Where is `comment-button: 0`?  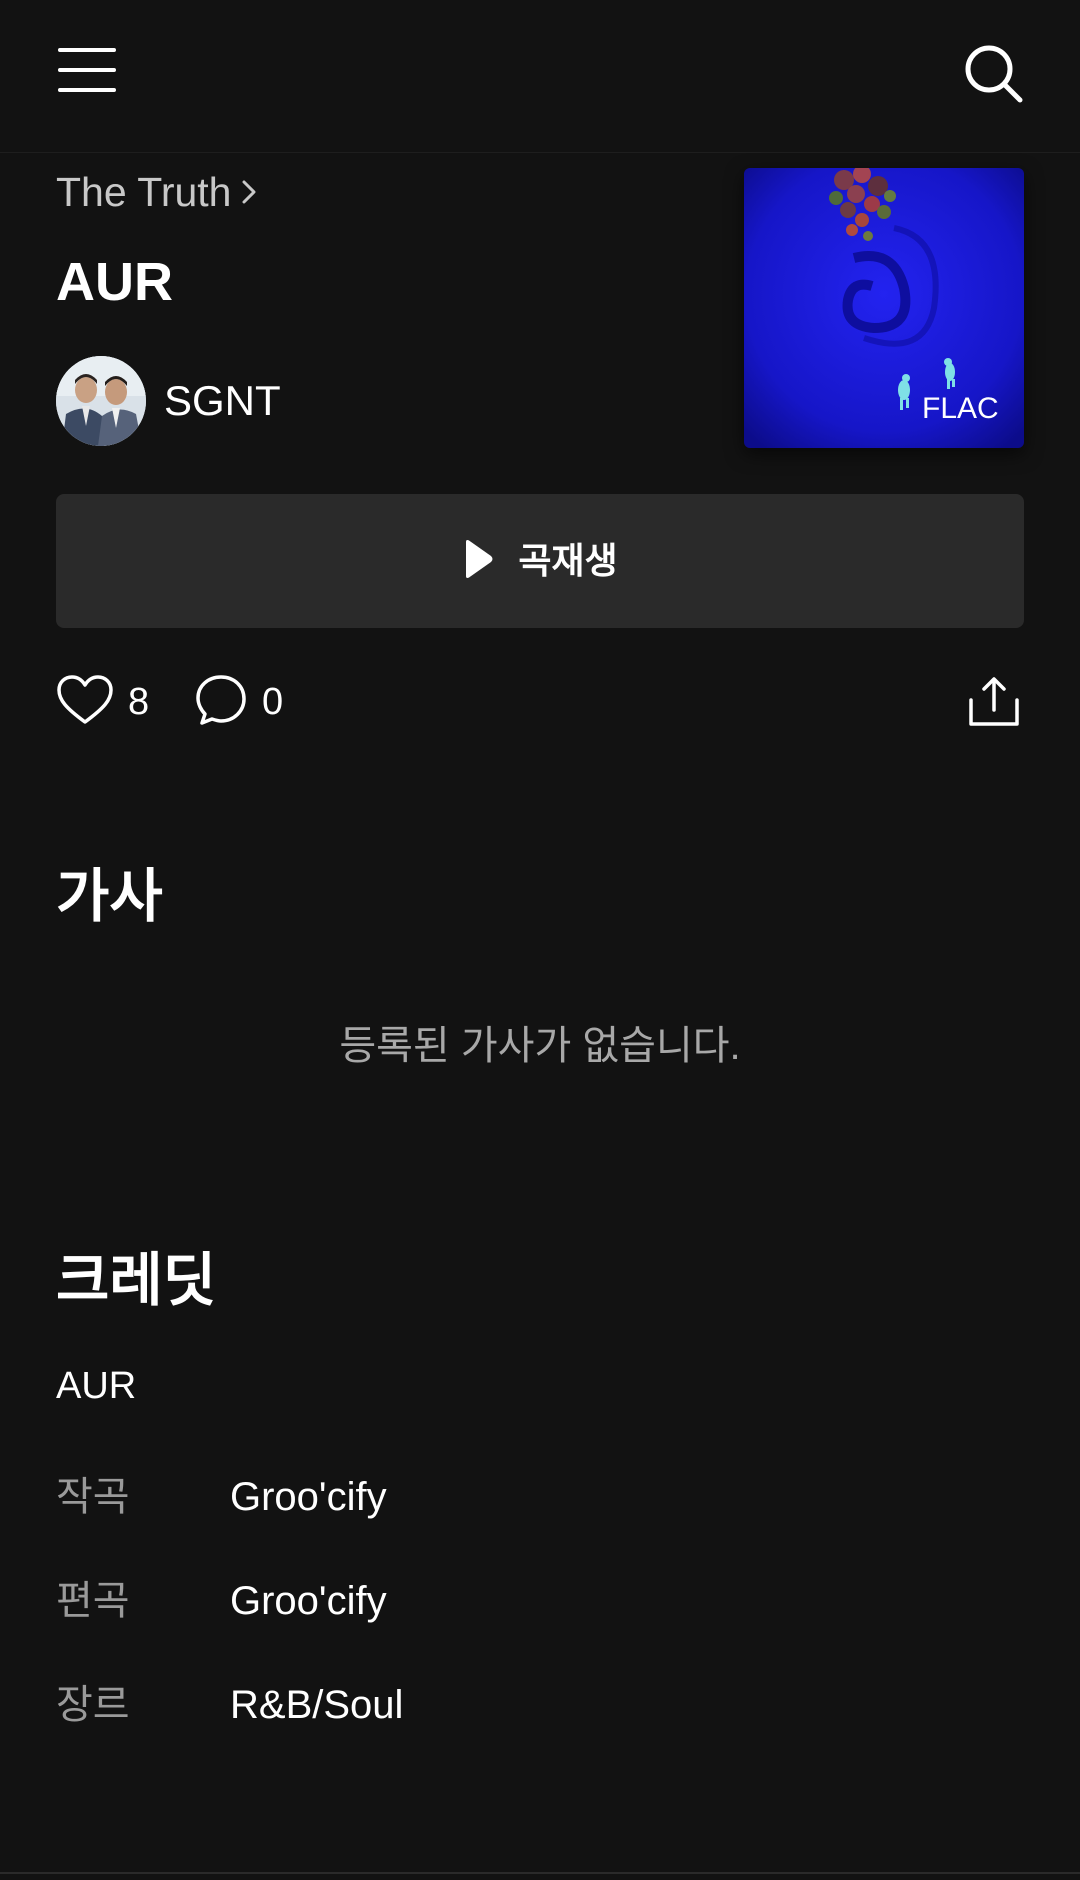 comment-button: 0 is located at coordinates (238, 702).